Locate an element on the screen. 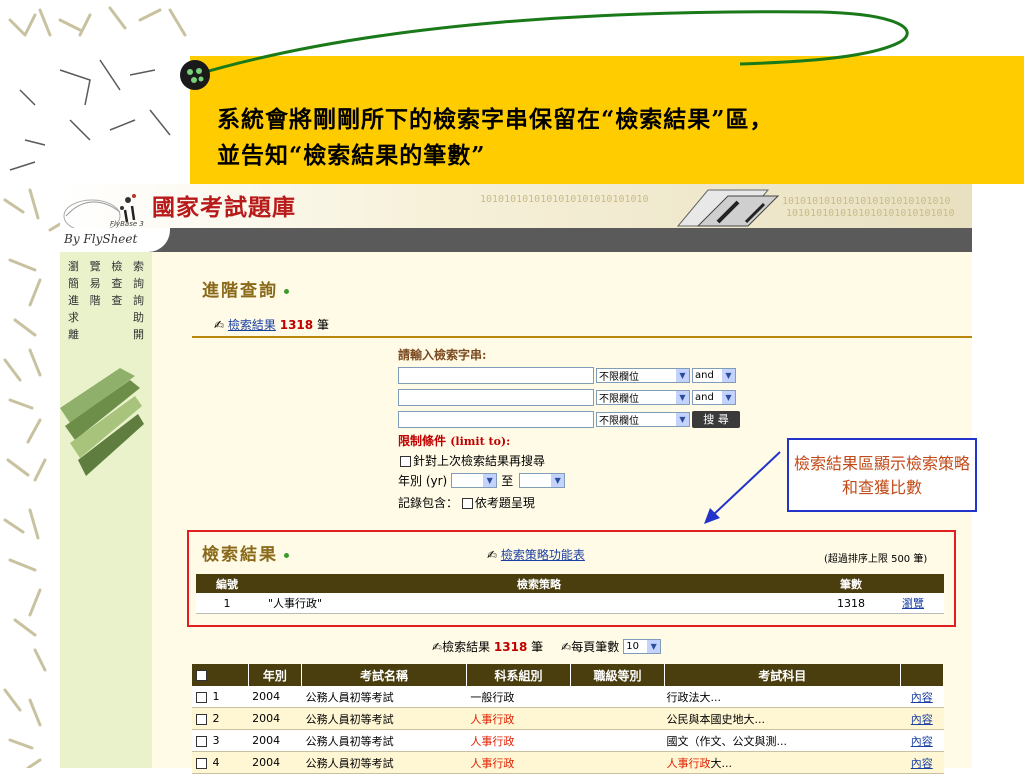 The image size is (1024, 774). sidebar-item-advanced-search: 進階查詢 is located at coordinates (106, 300).